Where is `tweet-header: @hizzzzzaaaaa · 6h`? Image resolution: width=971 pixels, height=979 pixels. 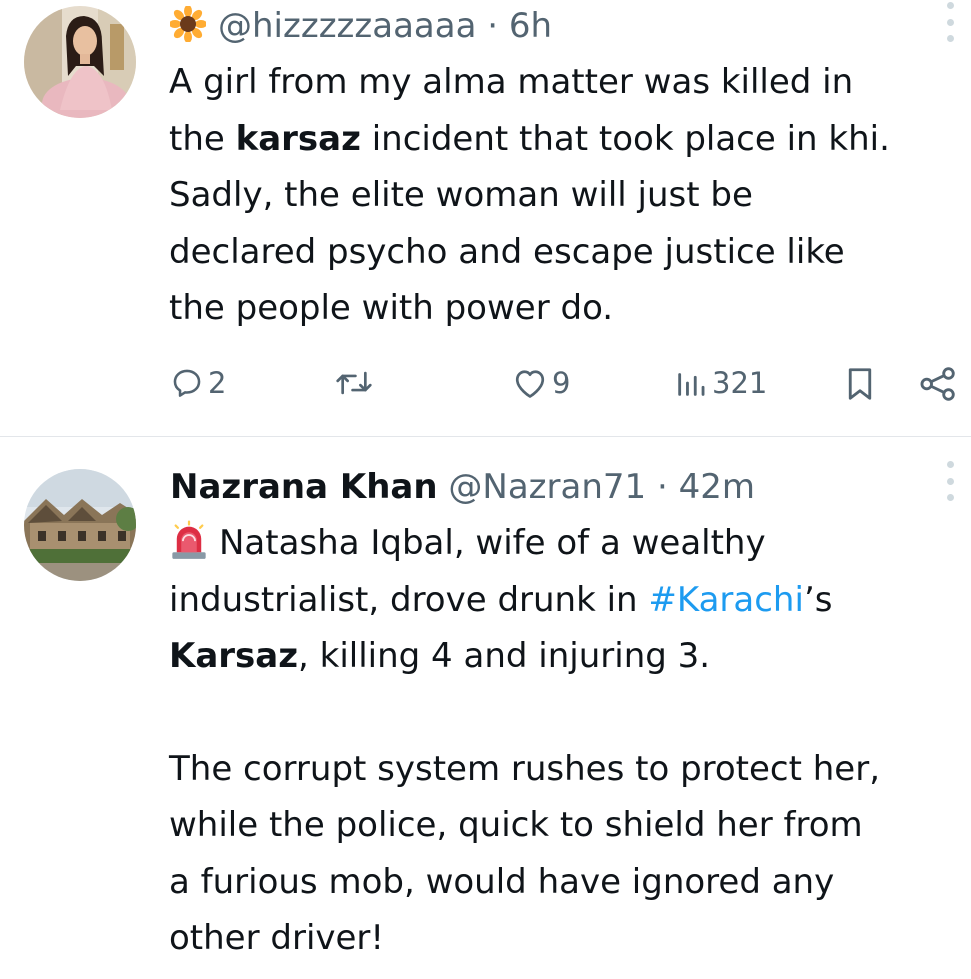
tweet-header: @hizzzzzaaaaa · 6h is located at coordinates (360, 25).